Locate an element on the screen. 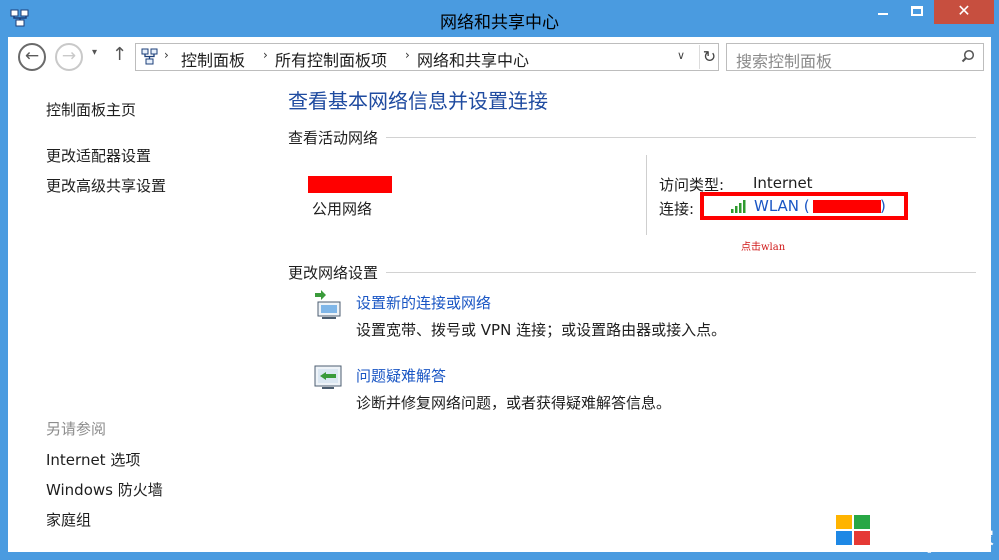 This screenshot has height=560, width=999. close-button: ✕ is located at coordinates (964, 12).